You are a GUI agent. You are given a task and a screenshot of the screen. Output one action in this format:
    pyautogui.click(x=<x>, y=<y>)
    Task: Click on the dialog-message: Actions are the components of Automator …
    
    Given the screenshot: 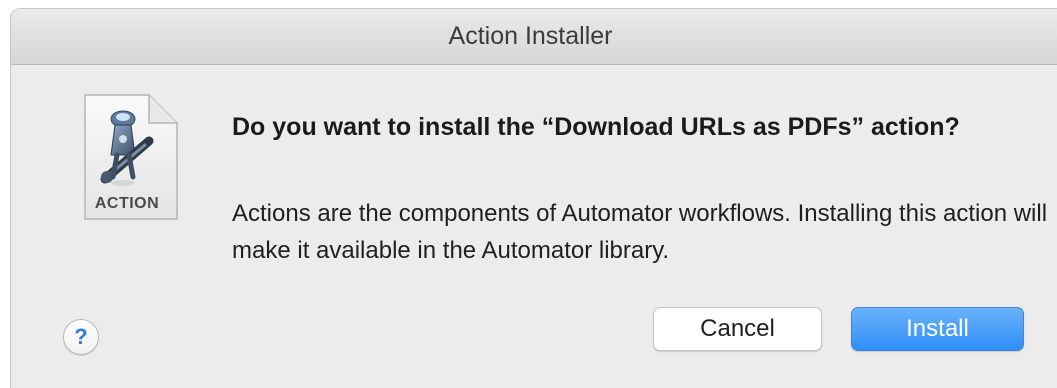 What is the action you would take?
    pyautogui.click(x=640, y=232)
    